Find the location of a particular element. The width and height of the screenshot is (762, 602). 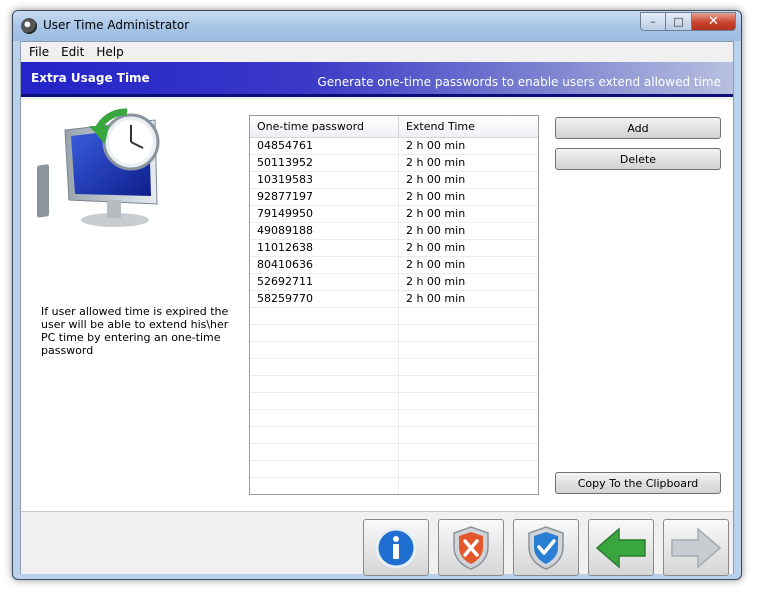

banner-title: Extra Usage Time is located at coordinates (90, 78).